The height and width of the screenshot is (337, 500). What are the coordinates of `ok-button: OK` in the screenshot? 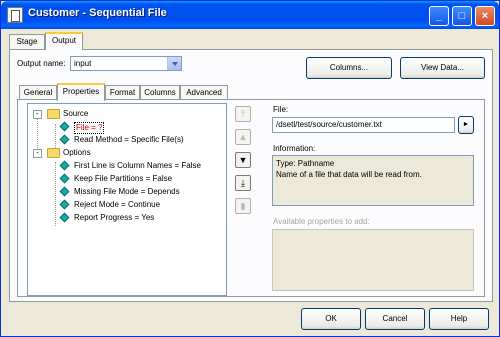 It's located at (331, 319).